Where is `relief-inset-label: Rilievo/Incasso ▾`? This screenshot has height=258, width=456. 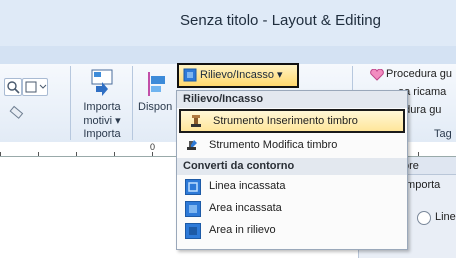
relief-inset-label: Rilievo/Incasso ▾ is located at coordinates (241, 75).